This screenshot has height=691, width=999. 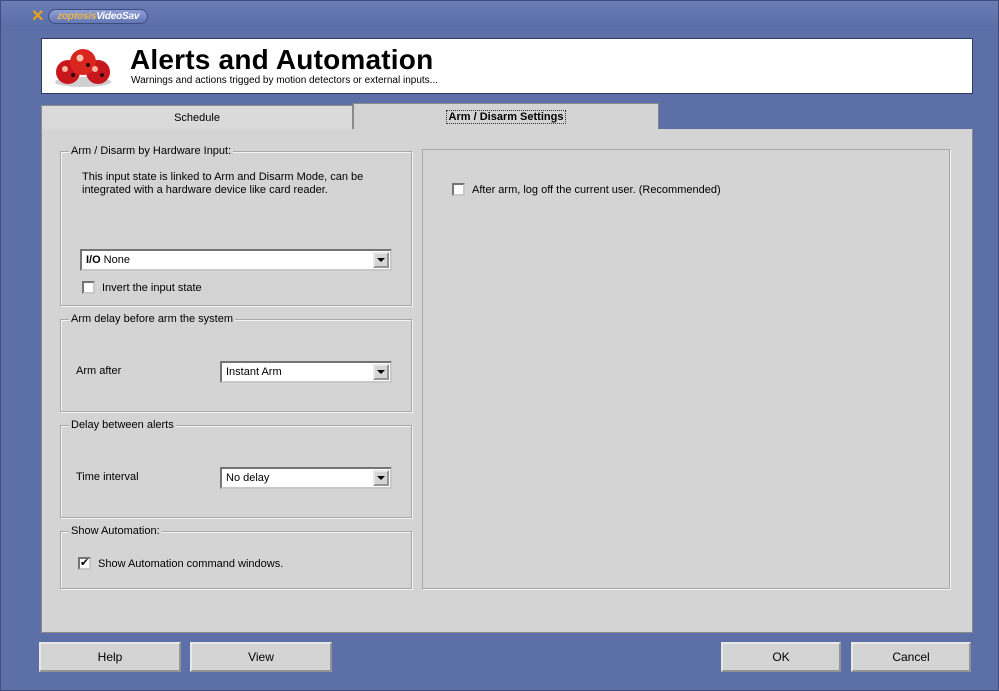 What do you see at coordinates (236, 260) in the screenshot?
I see `io-input-select: I/O None` at bounding box center [236, 260].